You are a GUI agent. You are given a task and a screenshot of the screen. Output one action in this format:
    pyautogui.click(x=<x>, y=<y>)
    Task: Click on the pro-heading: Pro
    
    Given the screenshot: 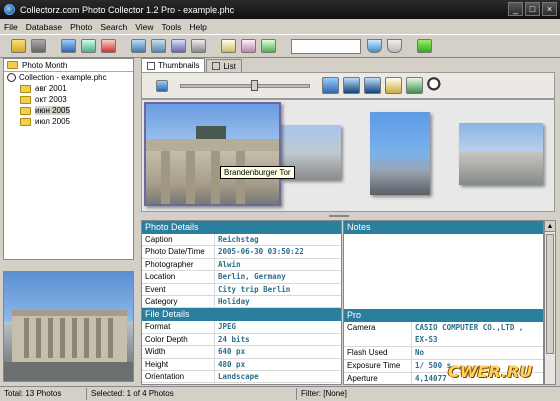 What is the action you would take?
    pyautogui.click(x=443, y=315)
    